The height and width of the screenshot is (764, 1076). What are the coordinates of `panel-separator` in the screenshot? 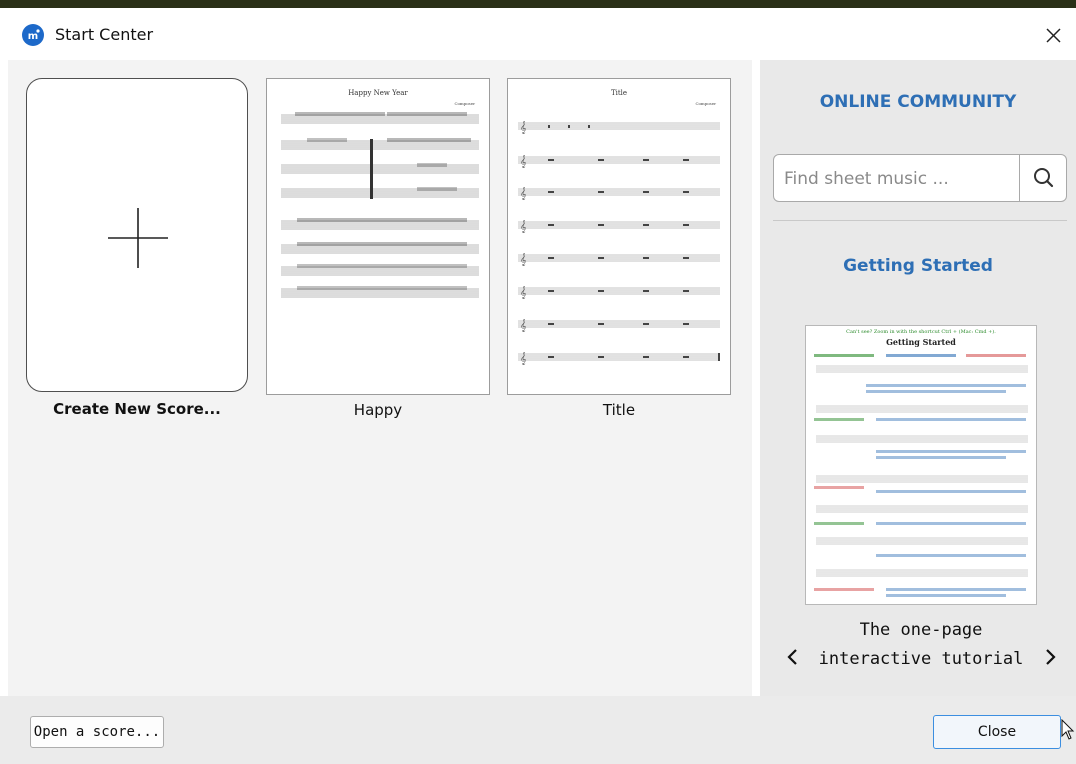 It's located at (756, 378).